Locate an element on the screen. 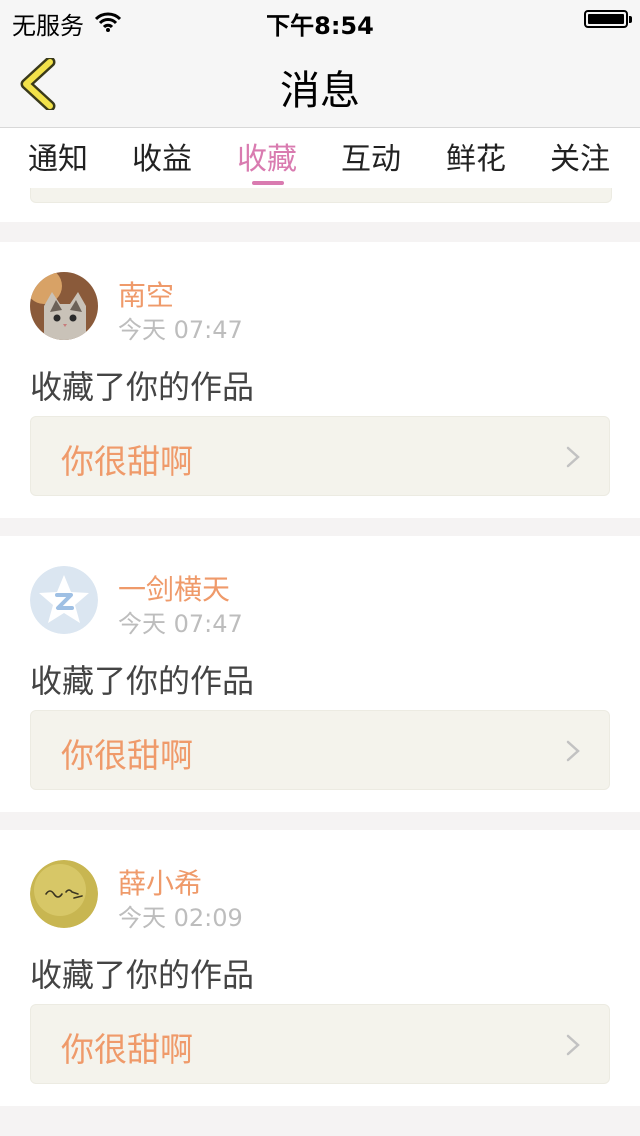 The height and width of the screenshot is (1136, 640). tab-bar: 通知 收益 收藏 互动 鲜花 关注 is located at coordinates (320, 158).